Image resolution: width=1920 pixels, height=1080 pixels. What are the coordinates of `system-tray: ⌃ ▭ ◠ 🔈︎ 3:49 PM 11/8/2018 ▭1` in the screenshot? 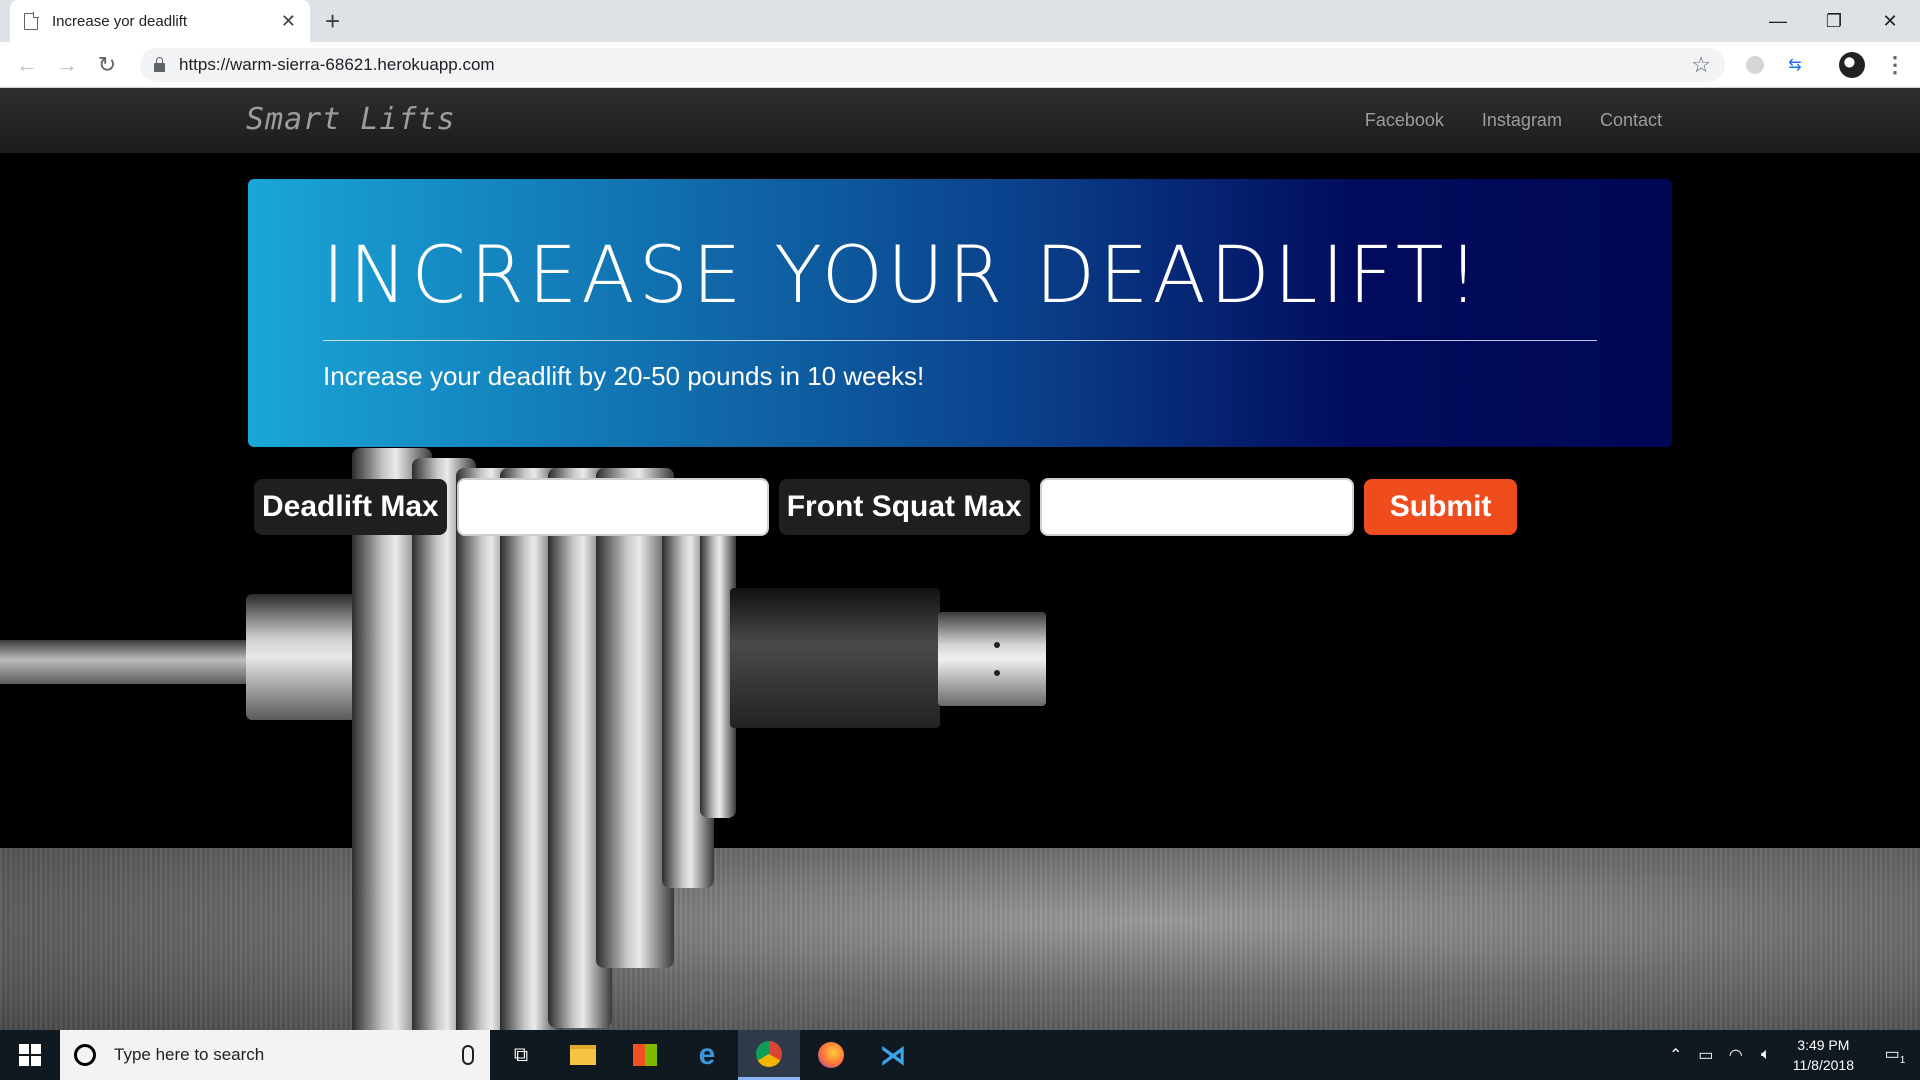 It's located at (1790, 1055).